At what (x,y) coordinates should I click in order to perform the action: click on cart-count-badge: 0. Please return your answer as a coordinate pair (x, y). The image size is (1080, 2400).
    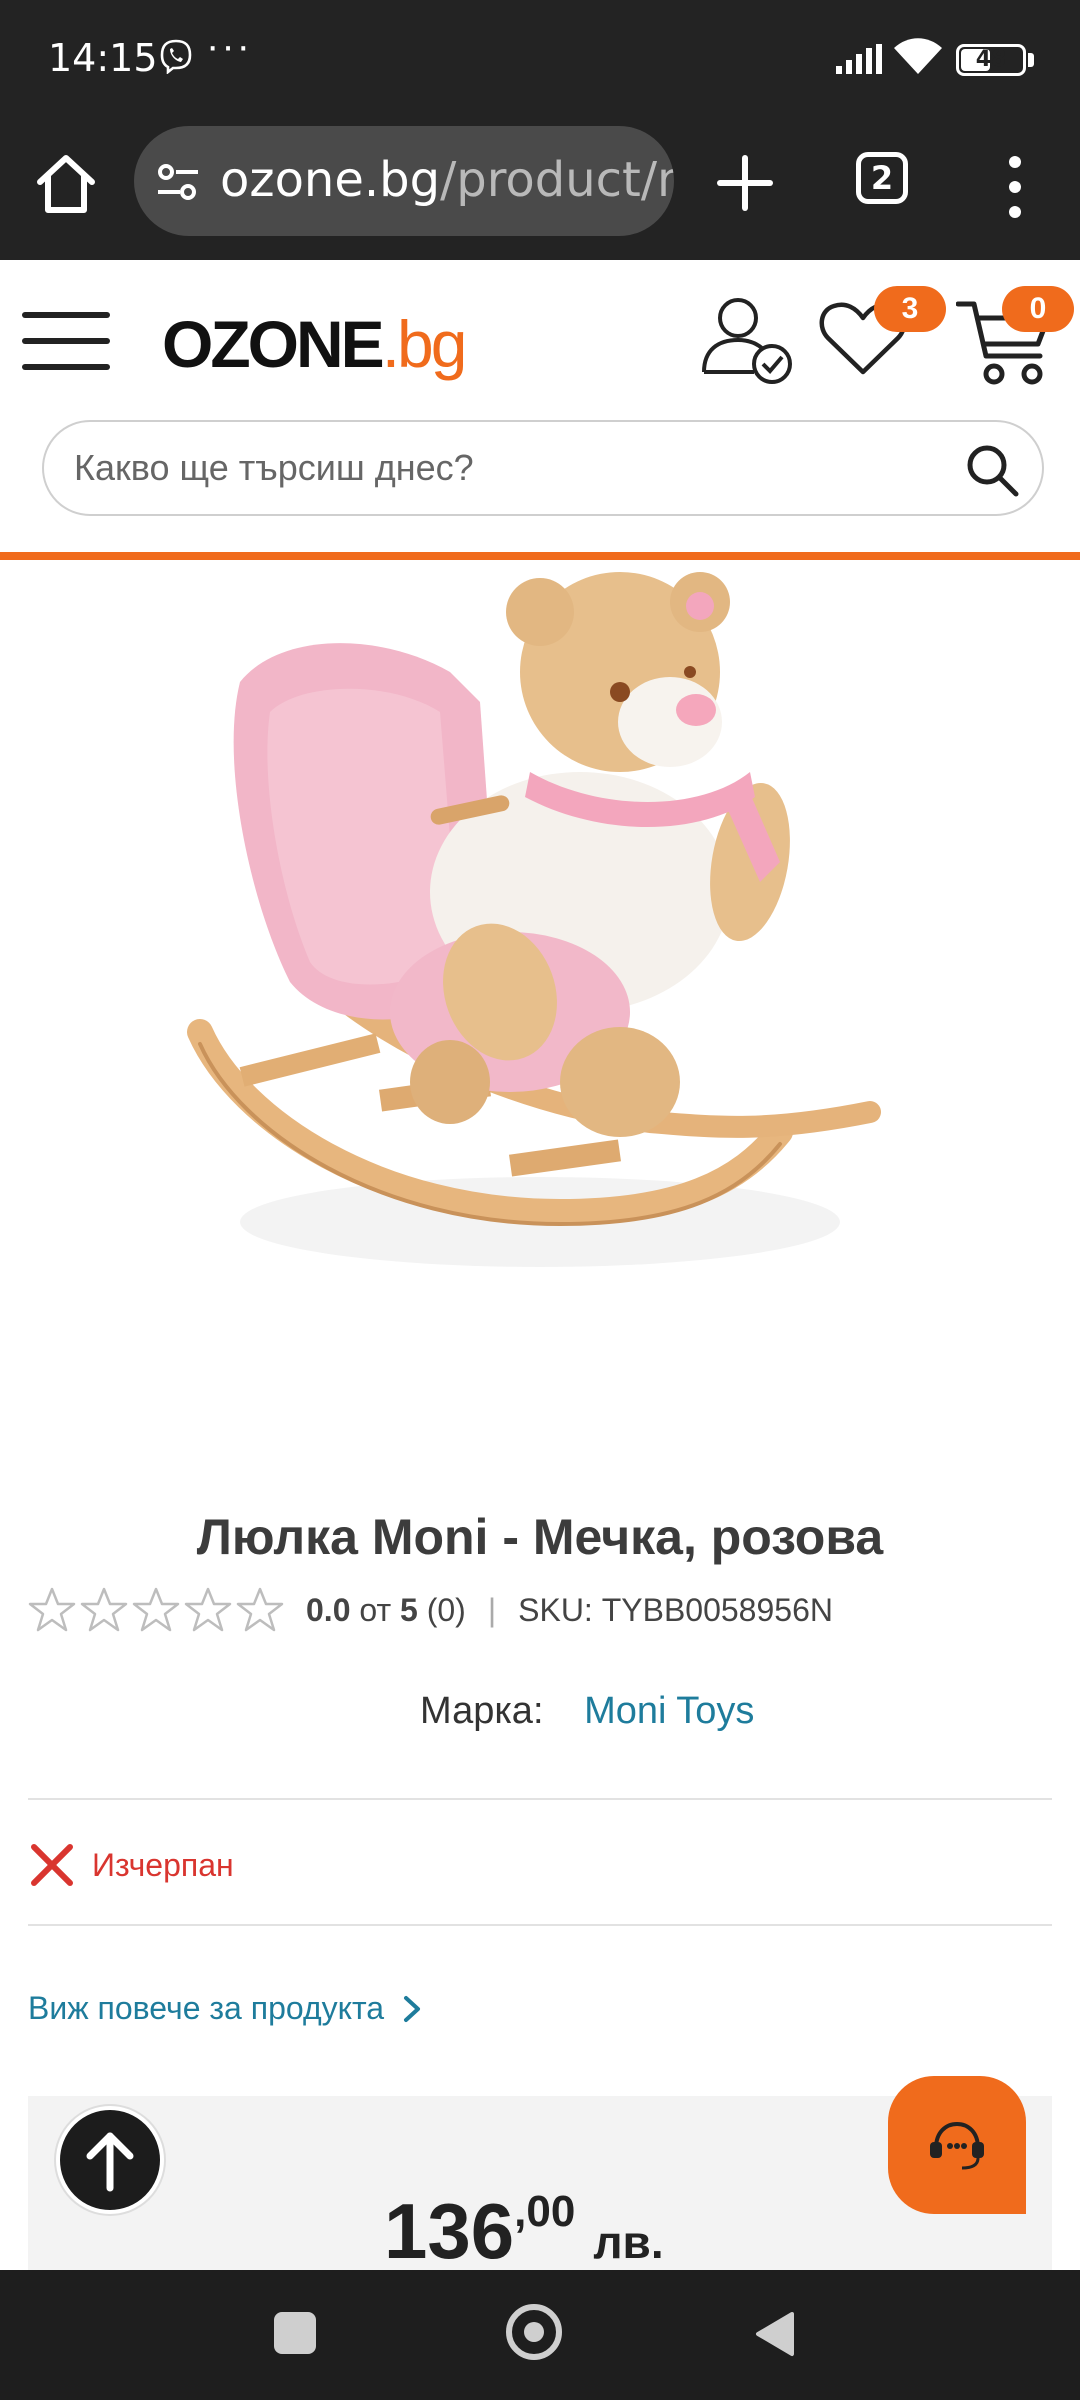
    Looking at the image, I should click on (1038, 309).